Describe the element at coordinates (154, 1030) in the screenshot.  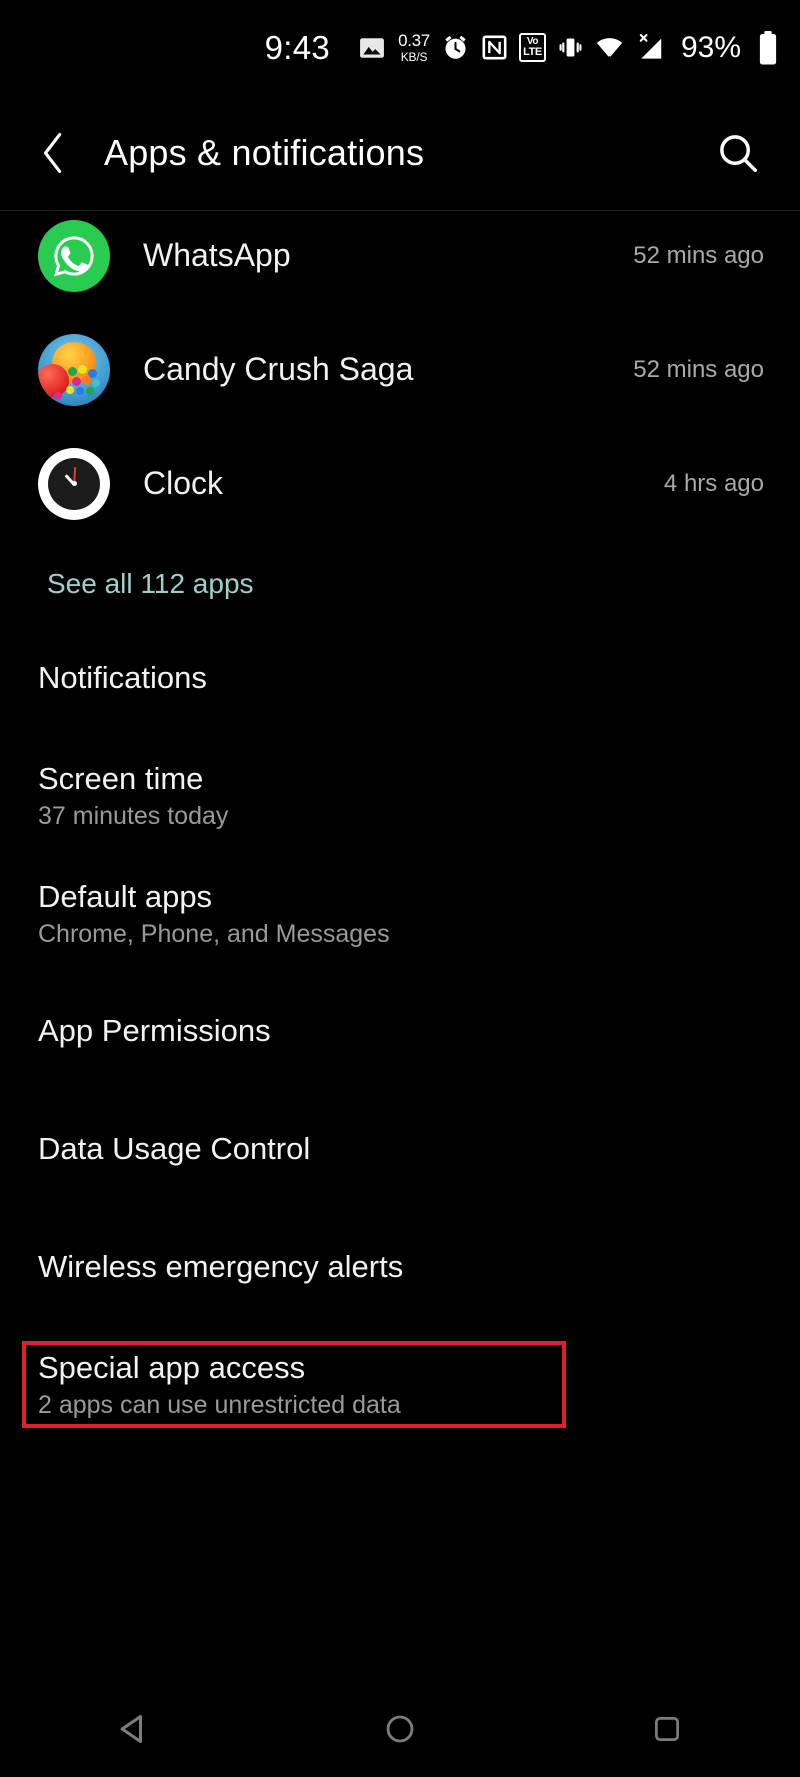
I see `settings-row-title: App Permissions` at that location.